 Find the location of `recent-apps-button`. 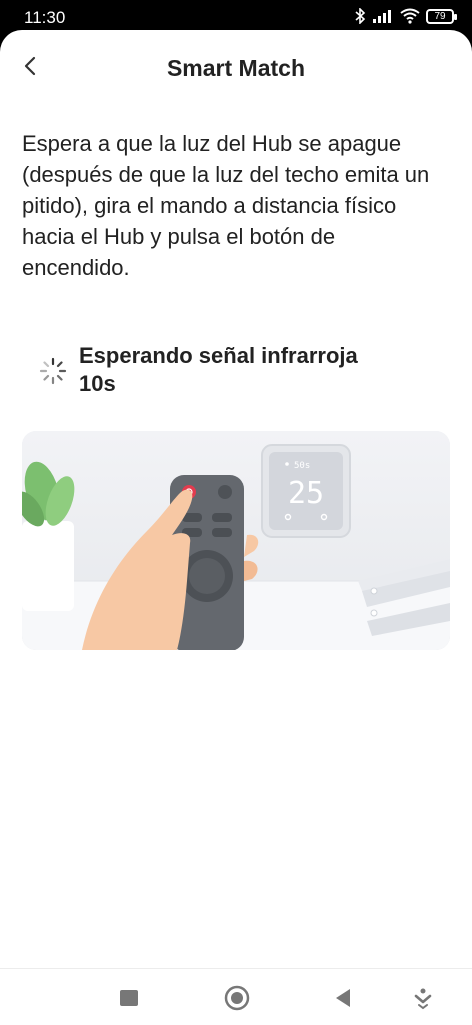

recent-apps-button is located at coordinates (129, 998).